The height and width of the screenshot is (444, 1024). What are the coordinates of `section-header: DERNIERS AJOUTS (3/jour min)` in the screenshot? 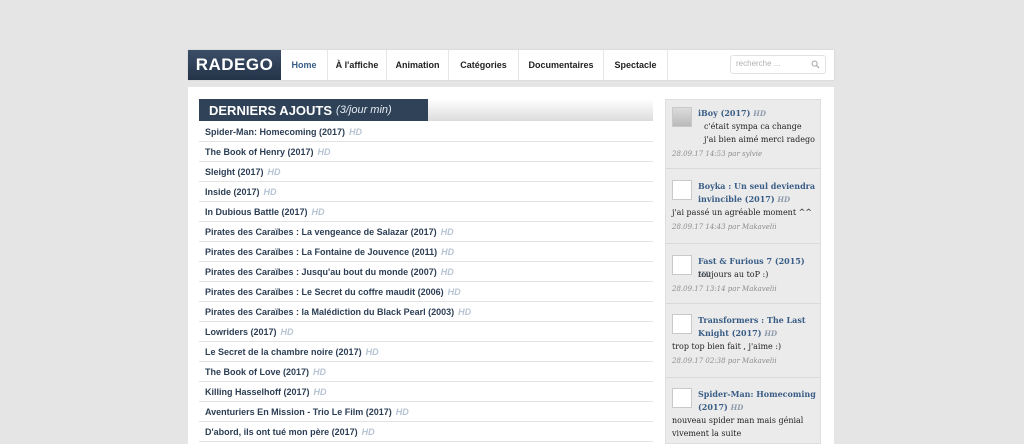 It's located at (426, 110).